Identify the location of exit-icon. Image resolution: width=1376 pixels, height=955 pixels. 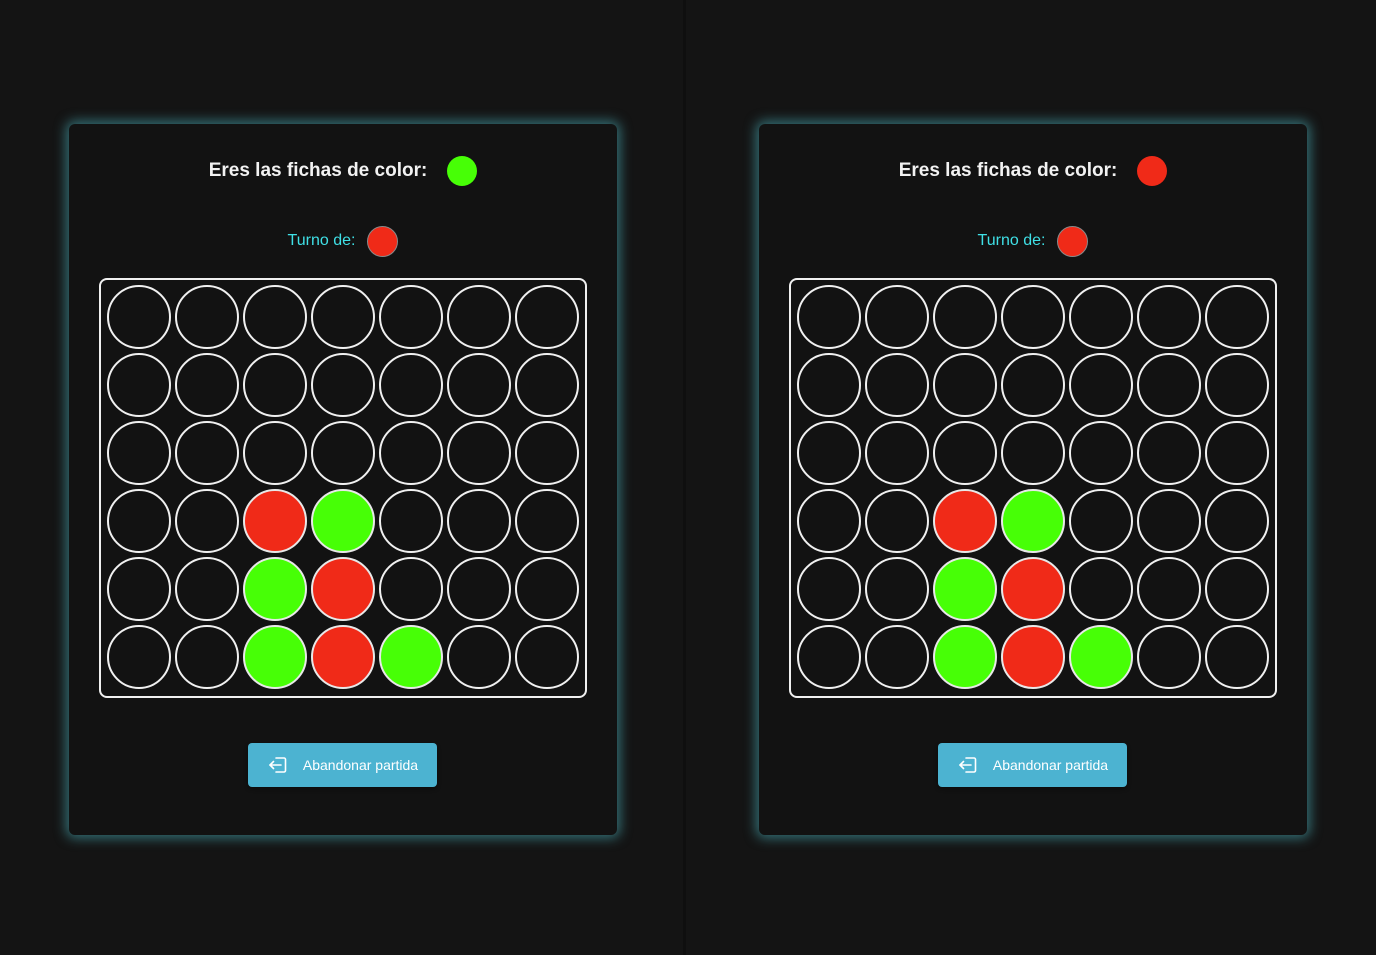
(968, 765).